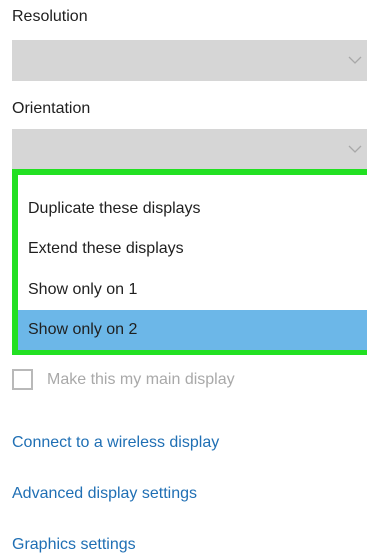 The width and height of the screenshot is (367, 557). I want to click on menu-item-extend: Extend these displays, so click(192, 249).